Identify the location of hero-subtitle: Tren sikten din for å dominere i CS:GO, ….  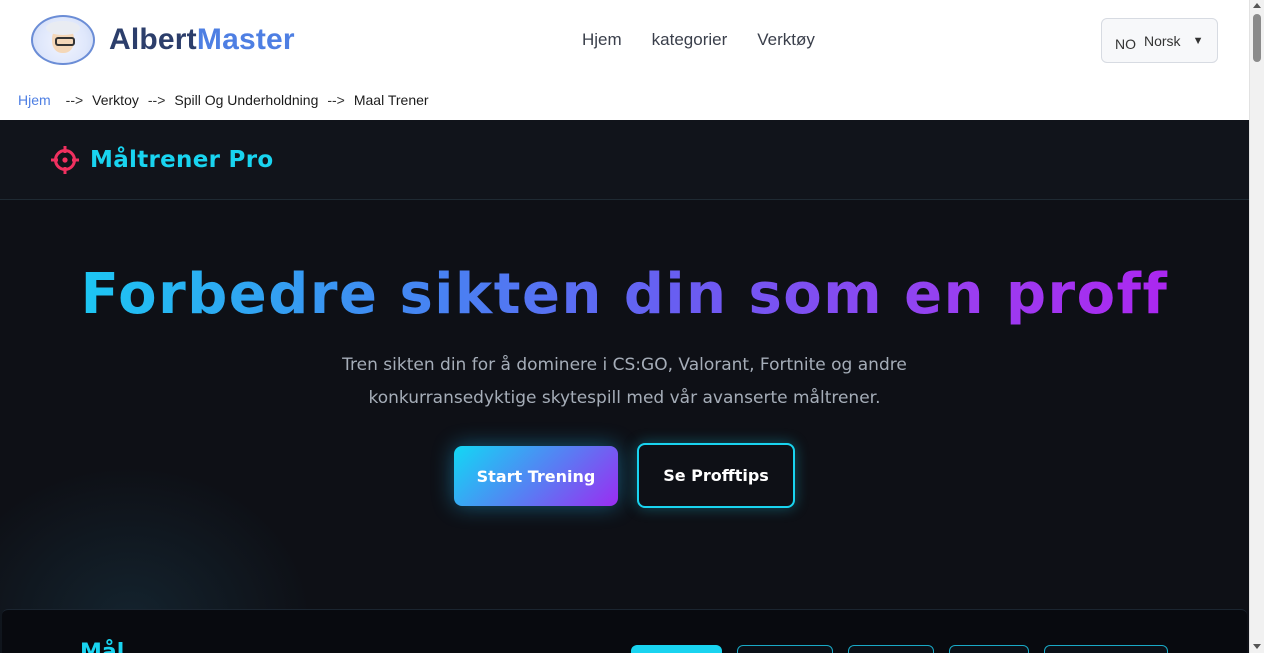
(624, 381).